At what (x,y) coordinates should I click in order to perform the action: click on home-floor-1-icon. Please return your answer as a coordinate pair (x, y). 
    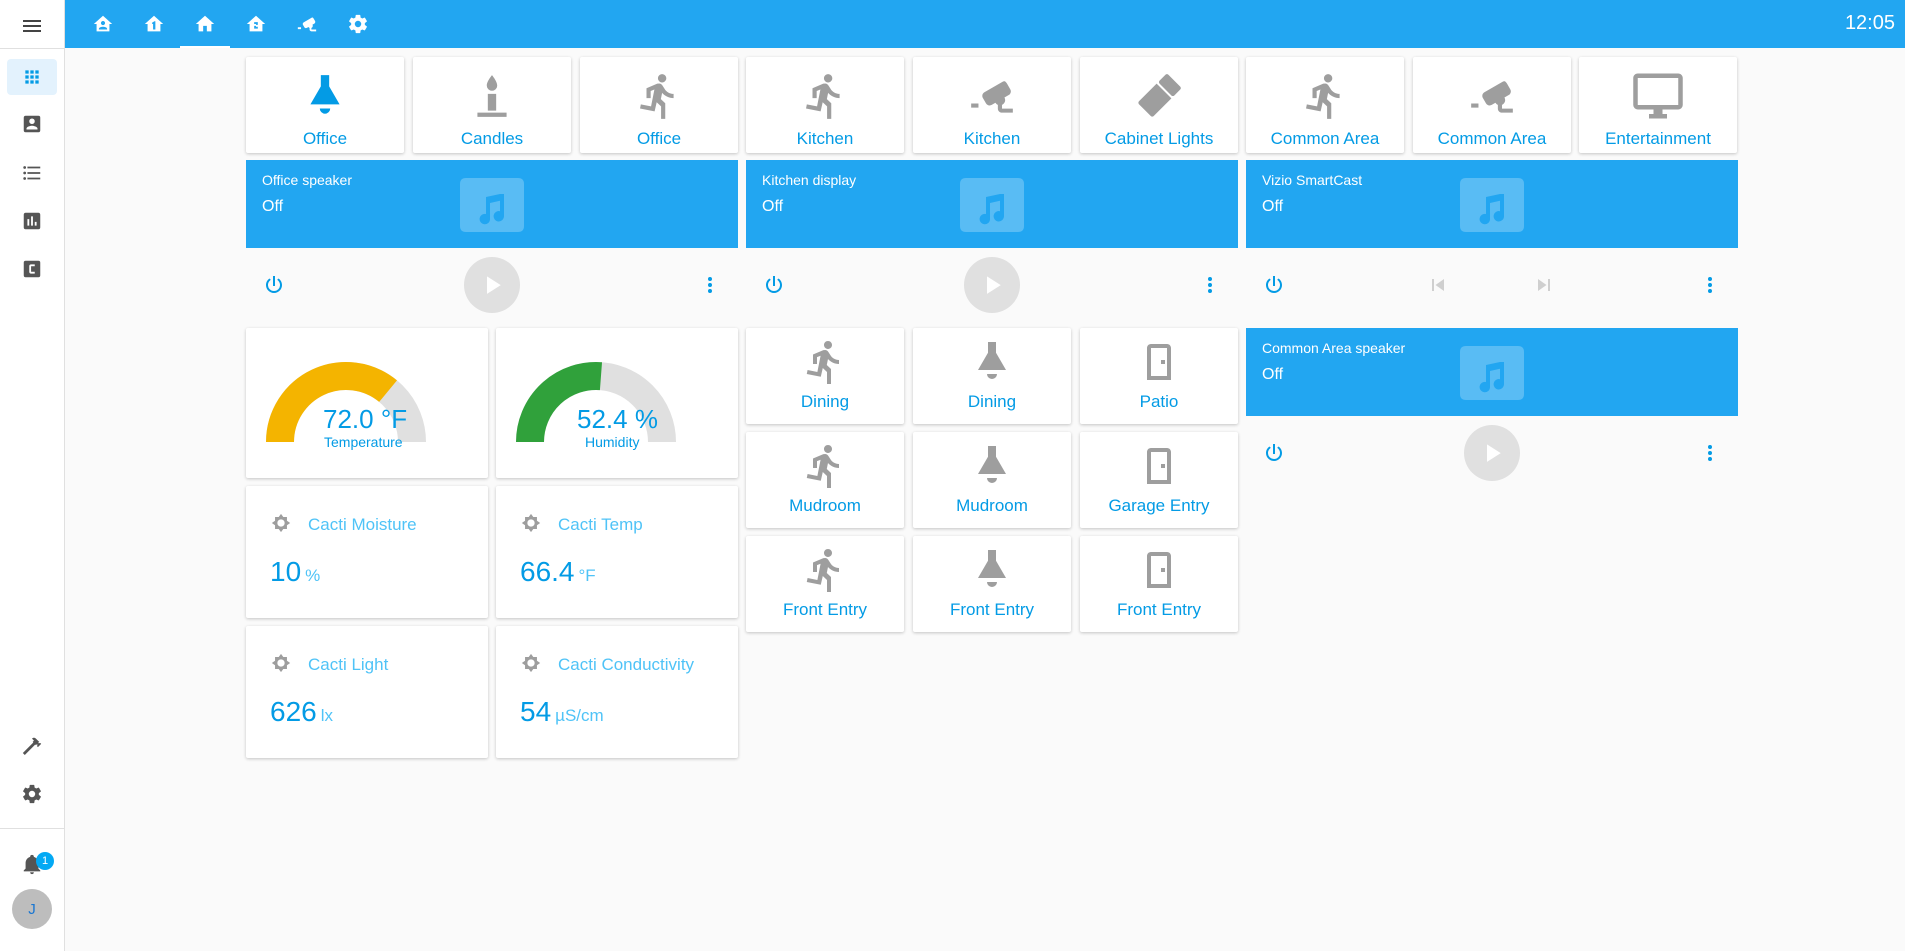
    Looking at the image, I should click on (154, 23).